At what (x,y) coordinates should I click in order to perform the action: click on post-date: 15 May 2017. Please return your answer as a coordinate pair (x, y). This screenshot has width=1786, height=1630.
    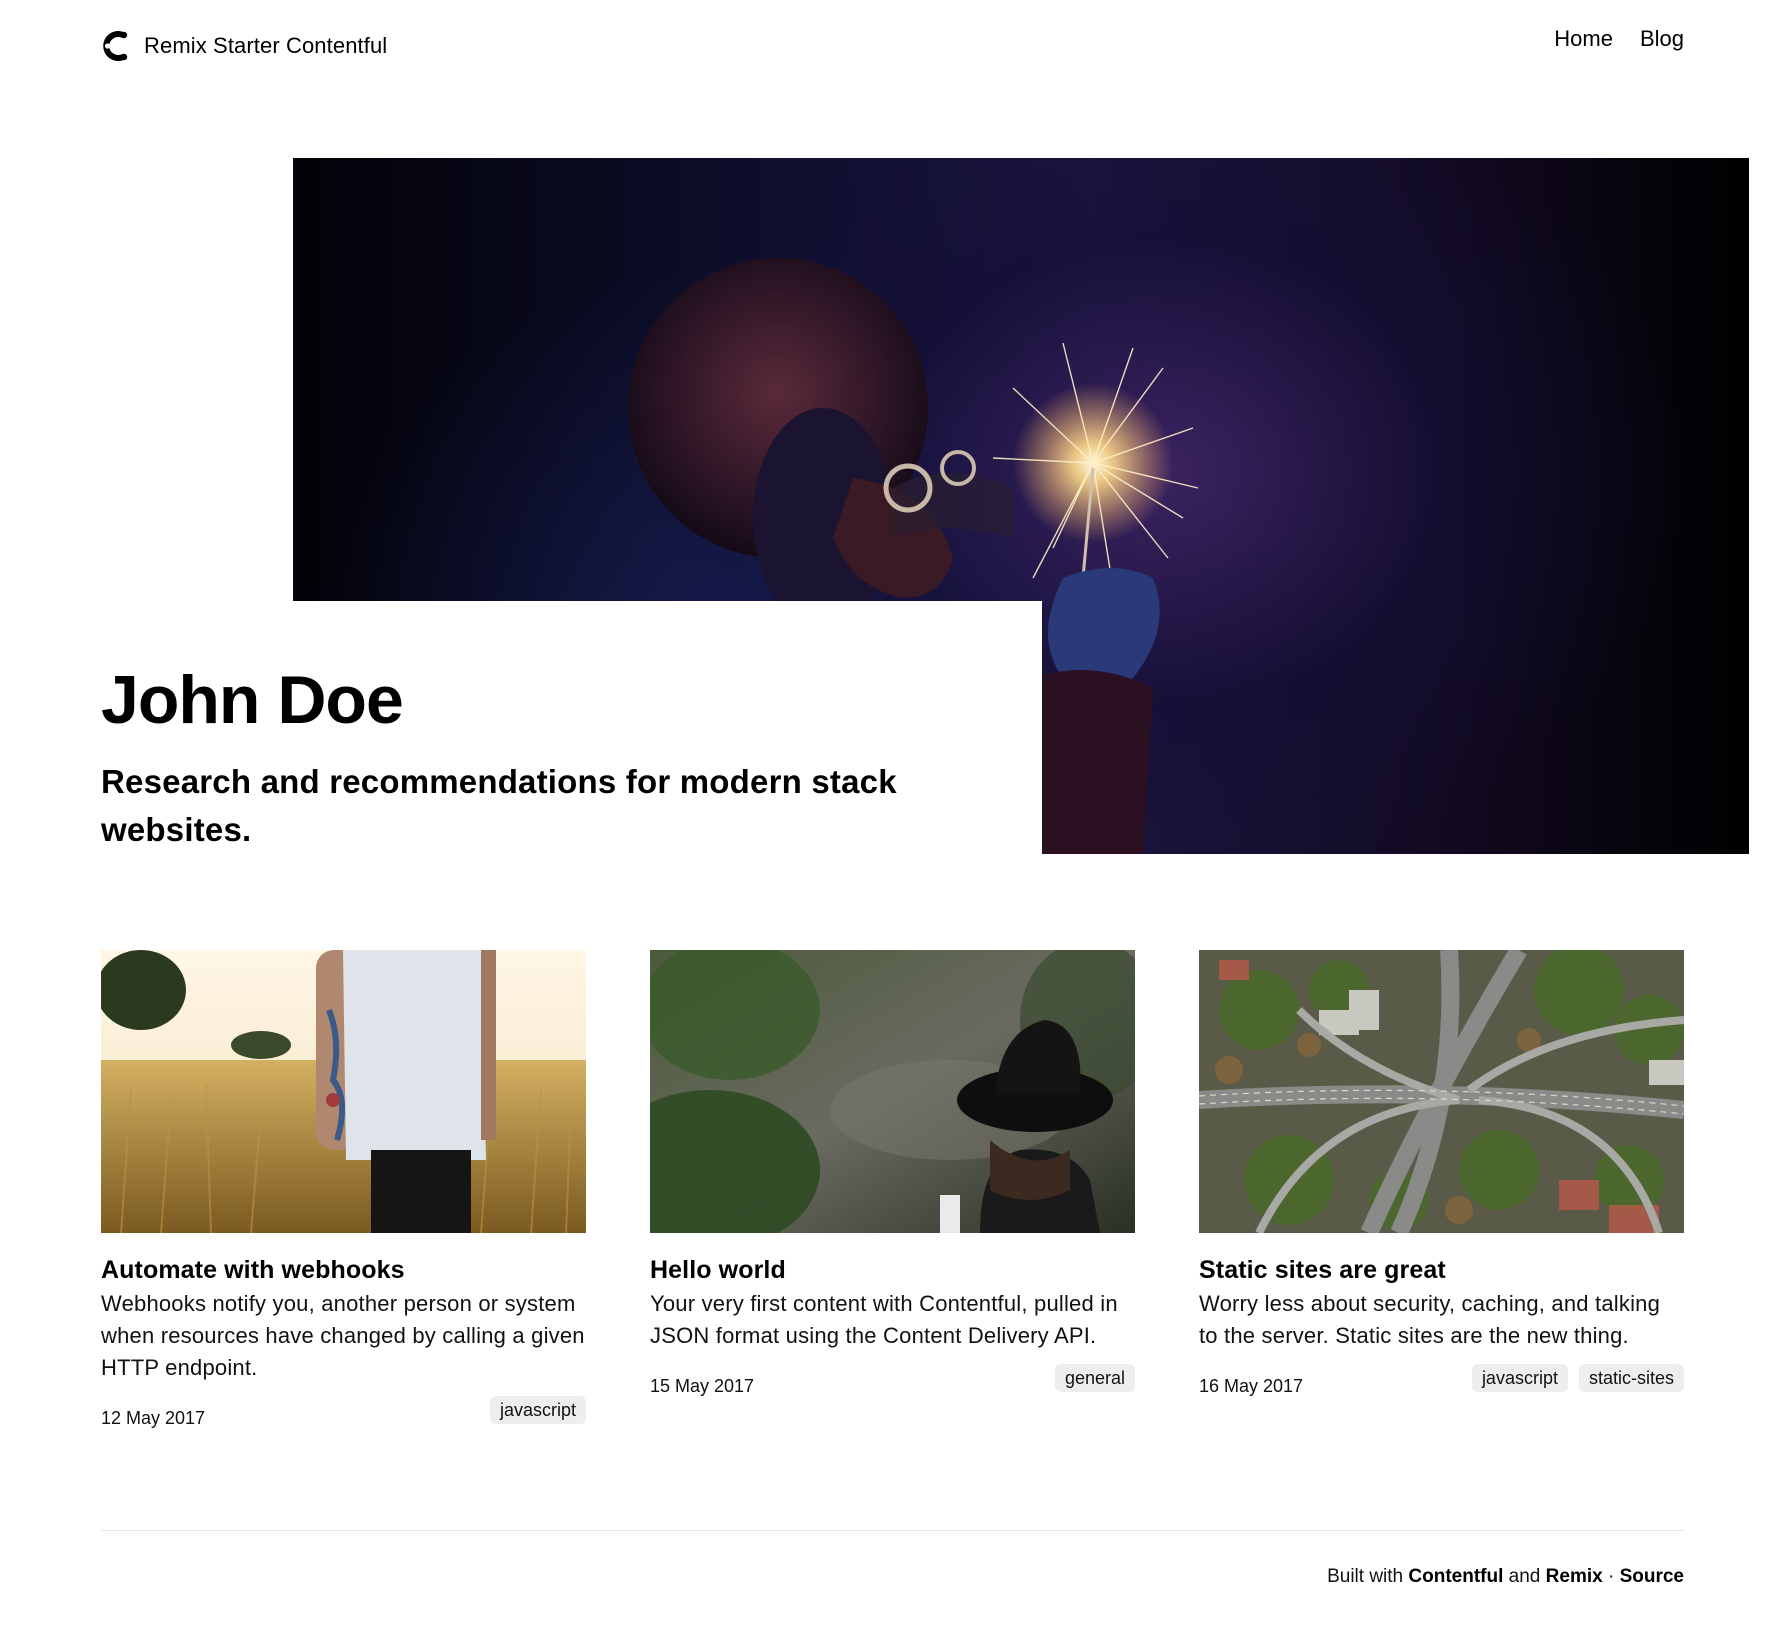
    Looking at the image, I should click on (702, 1386).